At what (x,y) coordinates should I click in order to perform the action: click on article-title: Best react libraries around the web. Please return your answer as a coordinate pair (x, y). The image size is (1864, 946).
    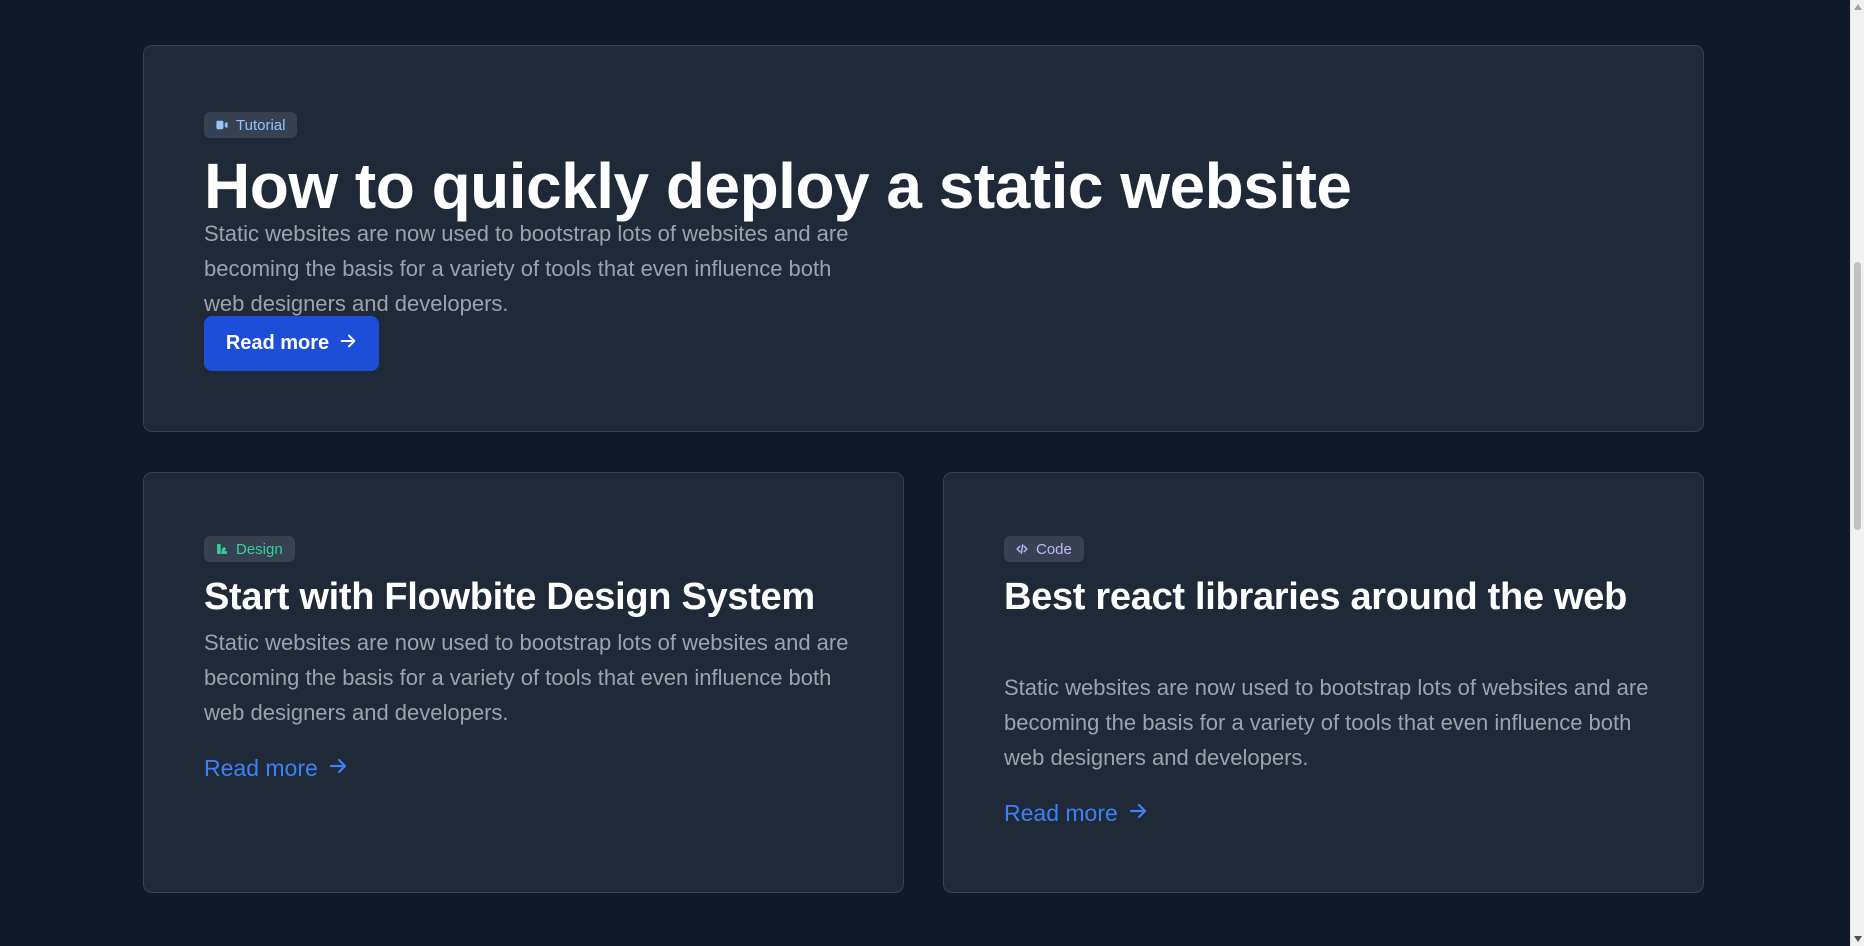
    Looking at the image, I should click on (1329, 597).